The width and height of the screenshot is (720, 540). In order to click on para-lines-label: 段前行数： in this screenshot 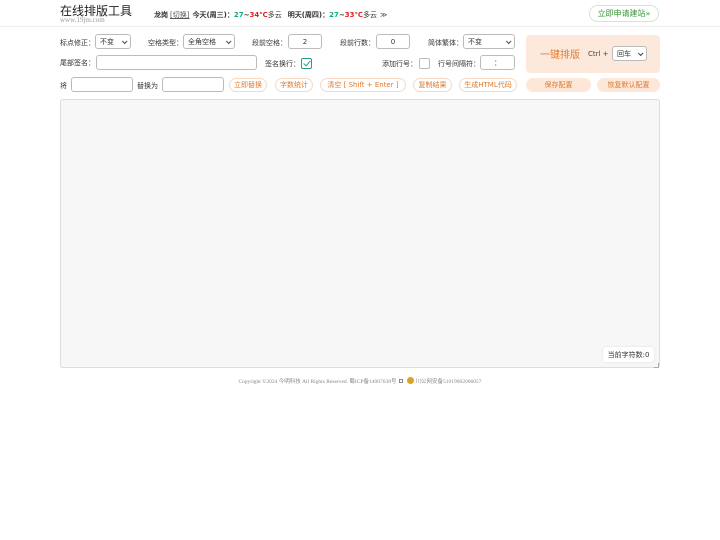, I will do `click(357, 43)`.